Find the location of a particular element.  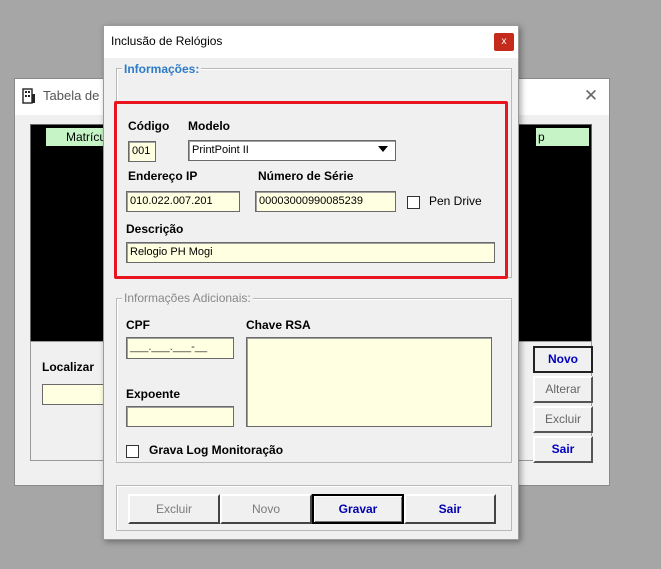

expoente-input is located at coordinates (180, 416).